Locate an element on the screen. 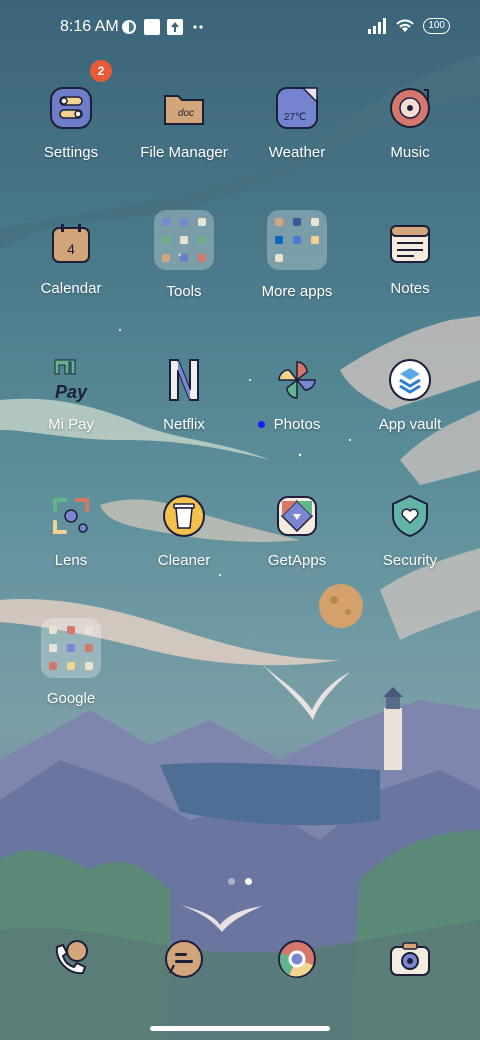 The height and width of the screenshot is (1040, 480). app-app-vault: App vault is located at coordinates (410, 416).